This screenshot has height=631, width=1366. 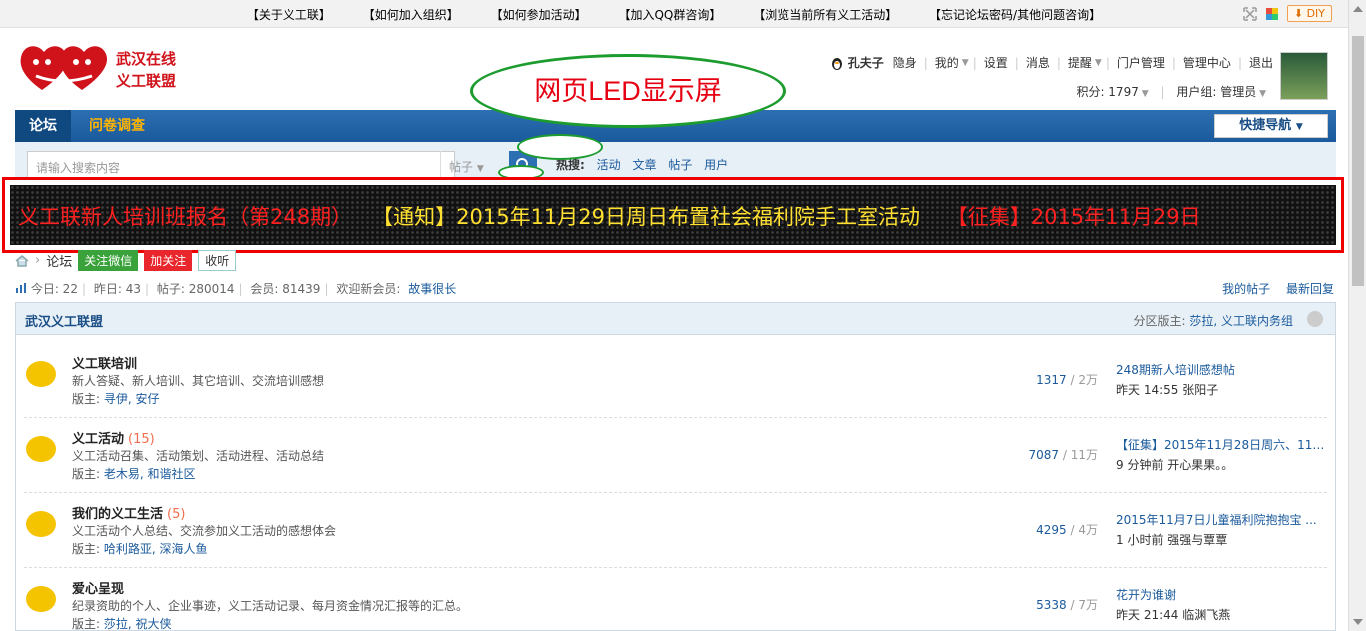 What do you see at coordinates (1088, 530) in the screenshot?
I see `post-total: 4万` at bounding box center [1088, 530].